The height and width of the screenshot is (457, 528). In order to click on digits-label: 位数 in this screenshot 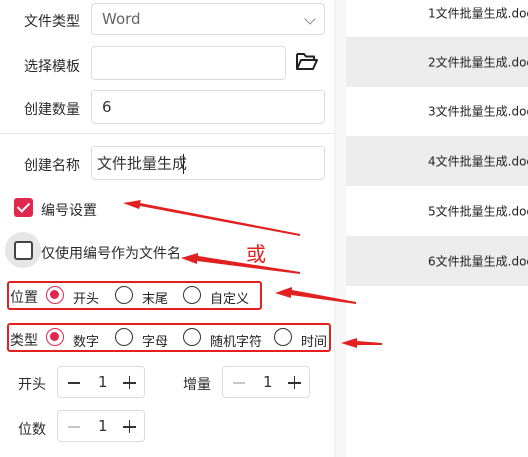, I will do `click(32, 430)`.